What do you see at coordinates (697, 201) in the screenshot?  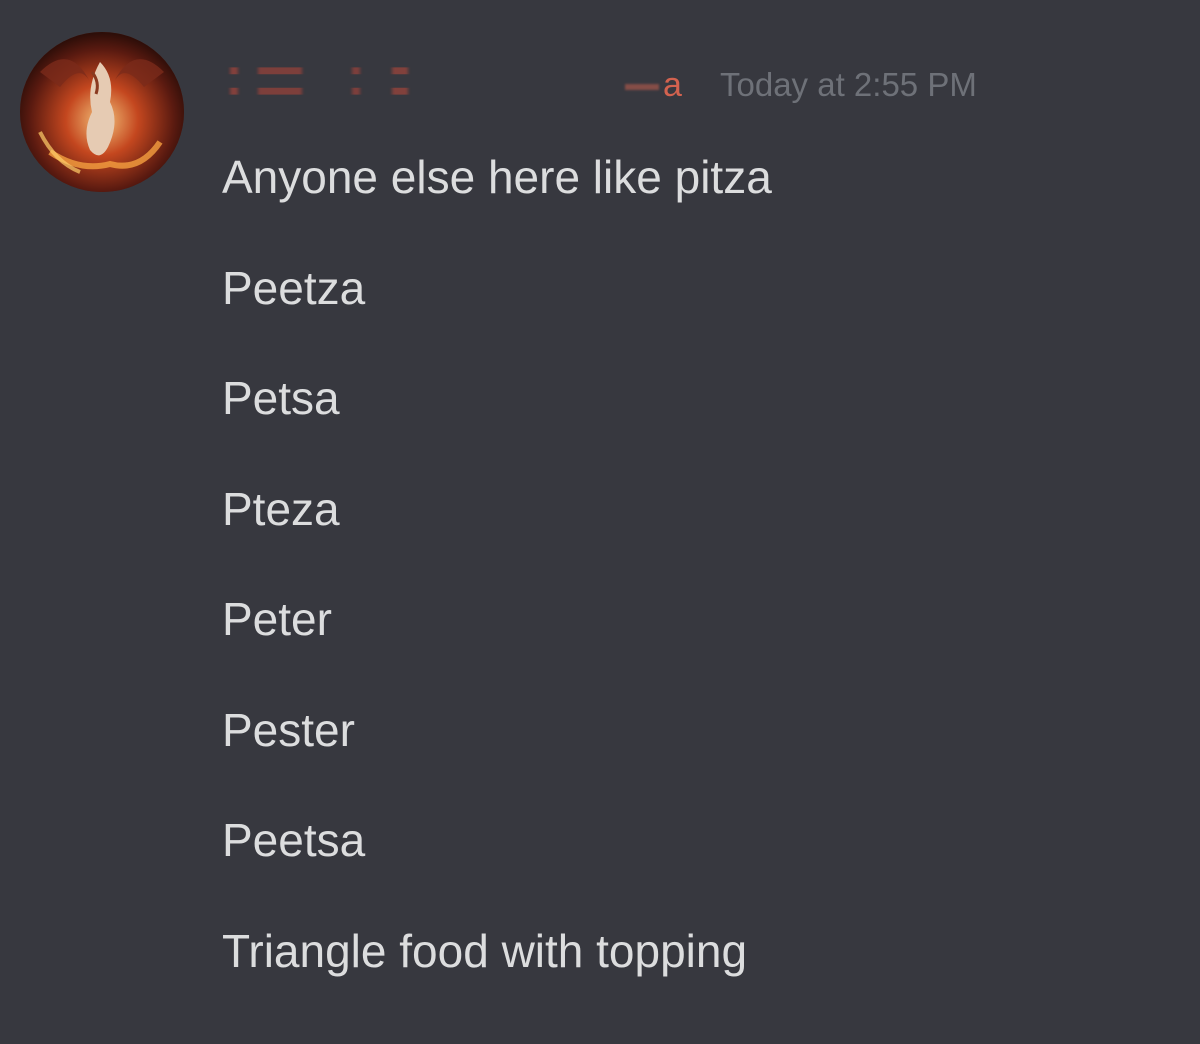 I see `message-text: Anyone else here like pitza` at bounding box center [697, 201].